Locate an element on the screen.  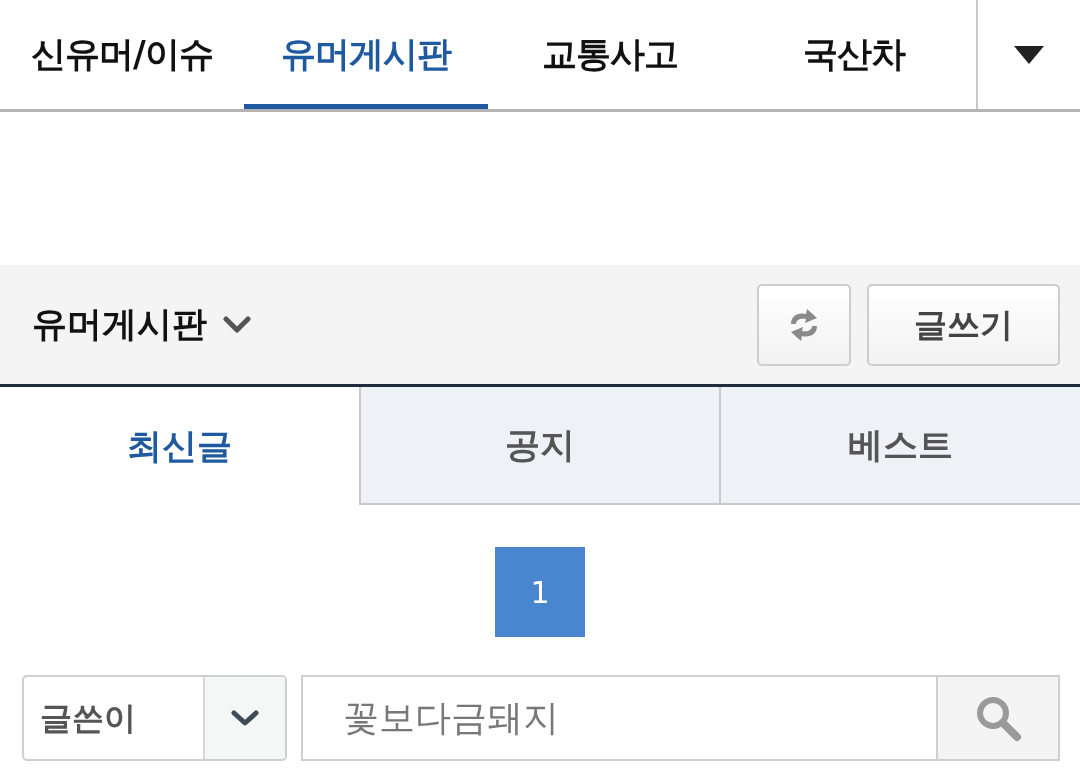
refresh-button is located at coordinates (804, 324).